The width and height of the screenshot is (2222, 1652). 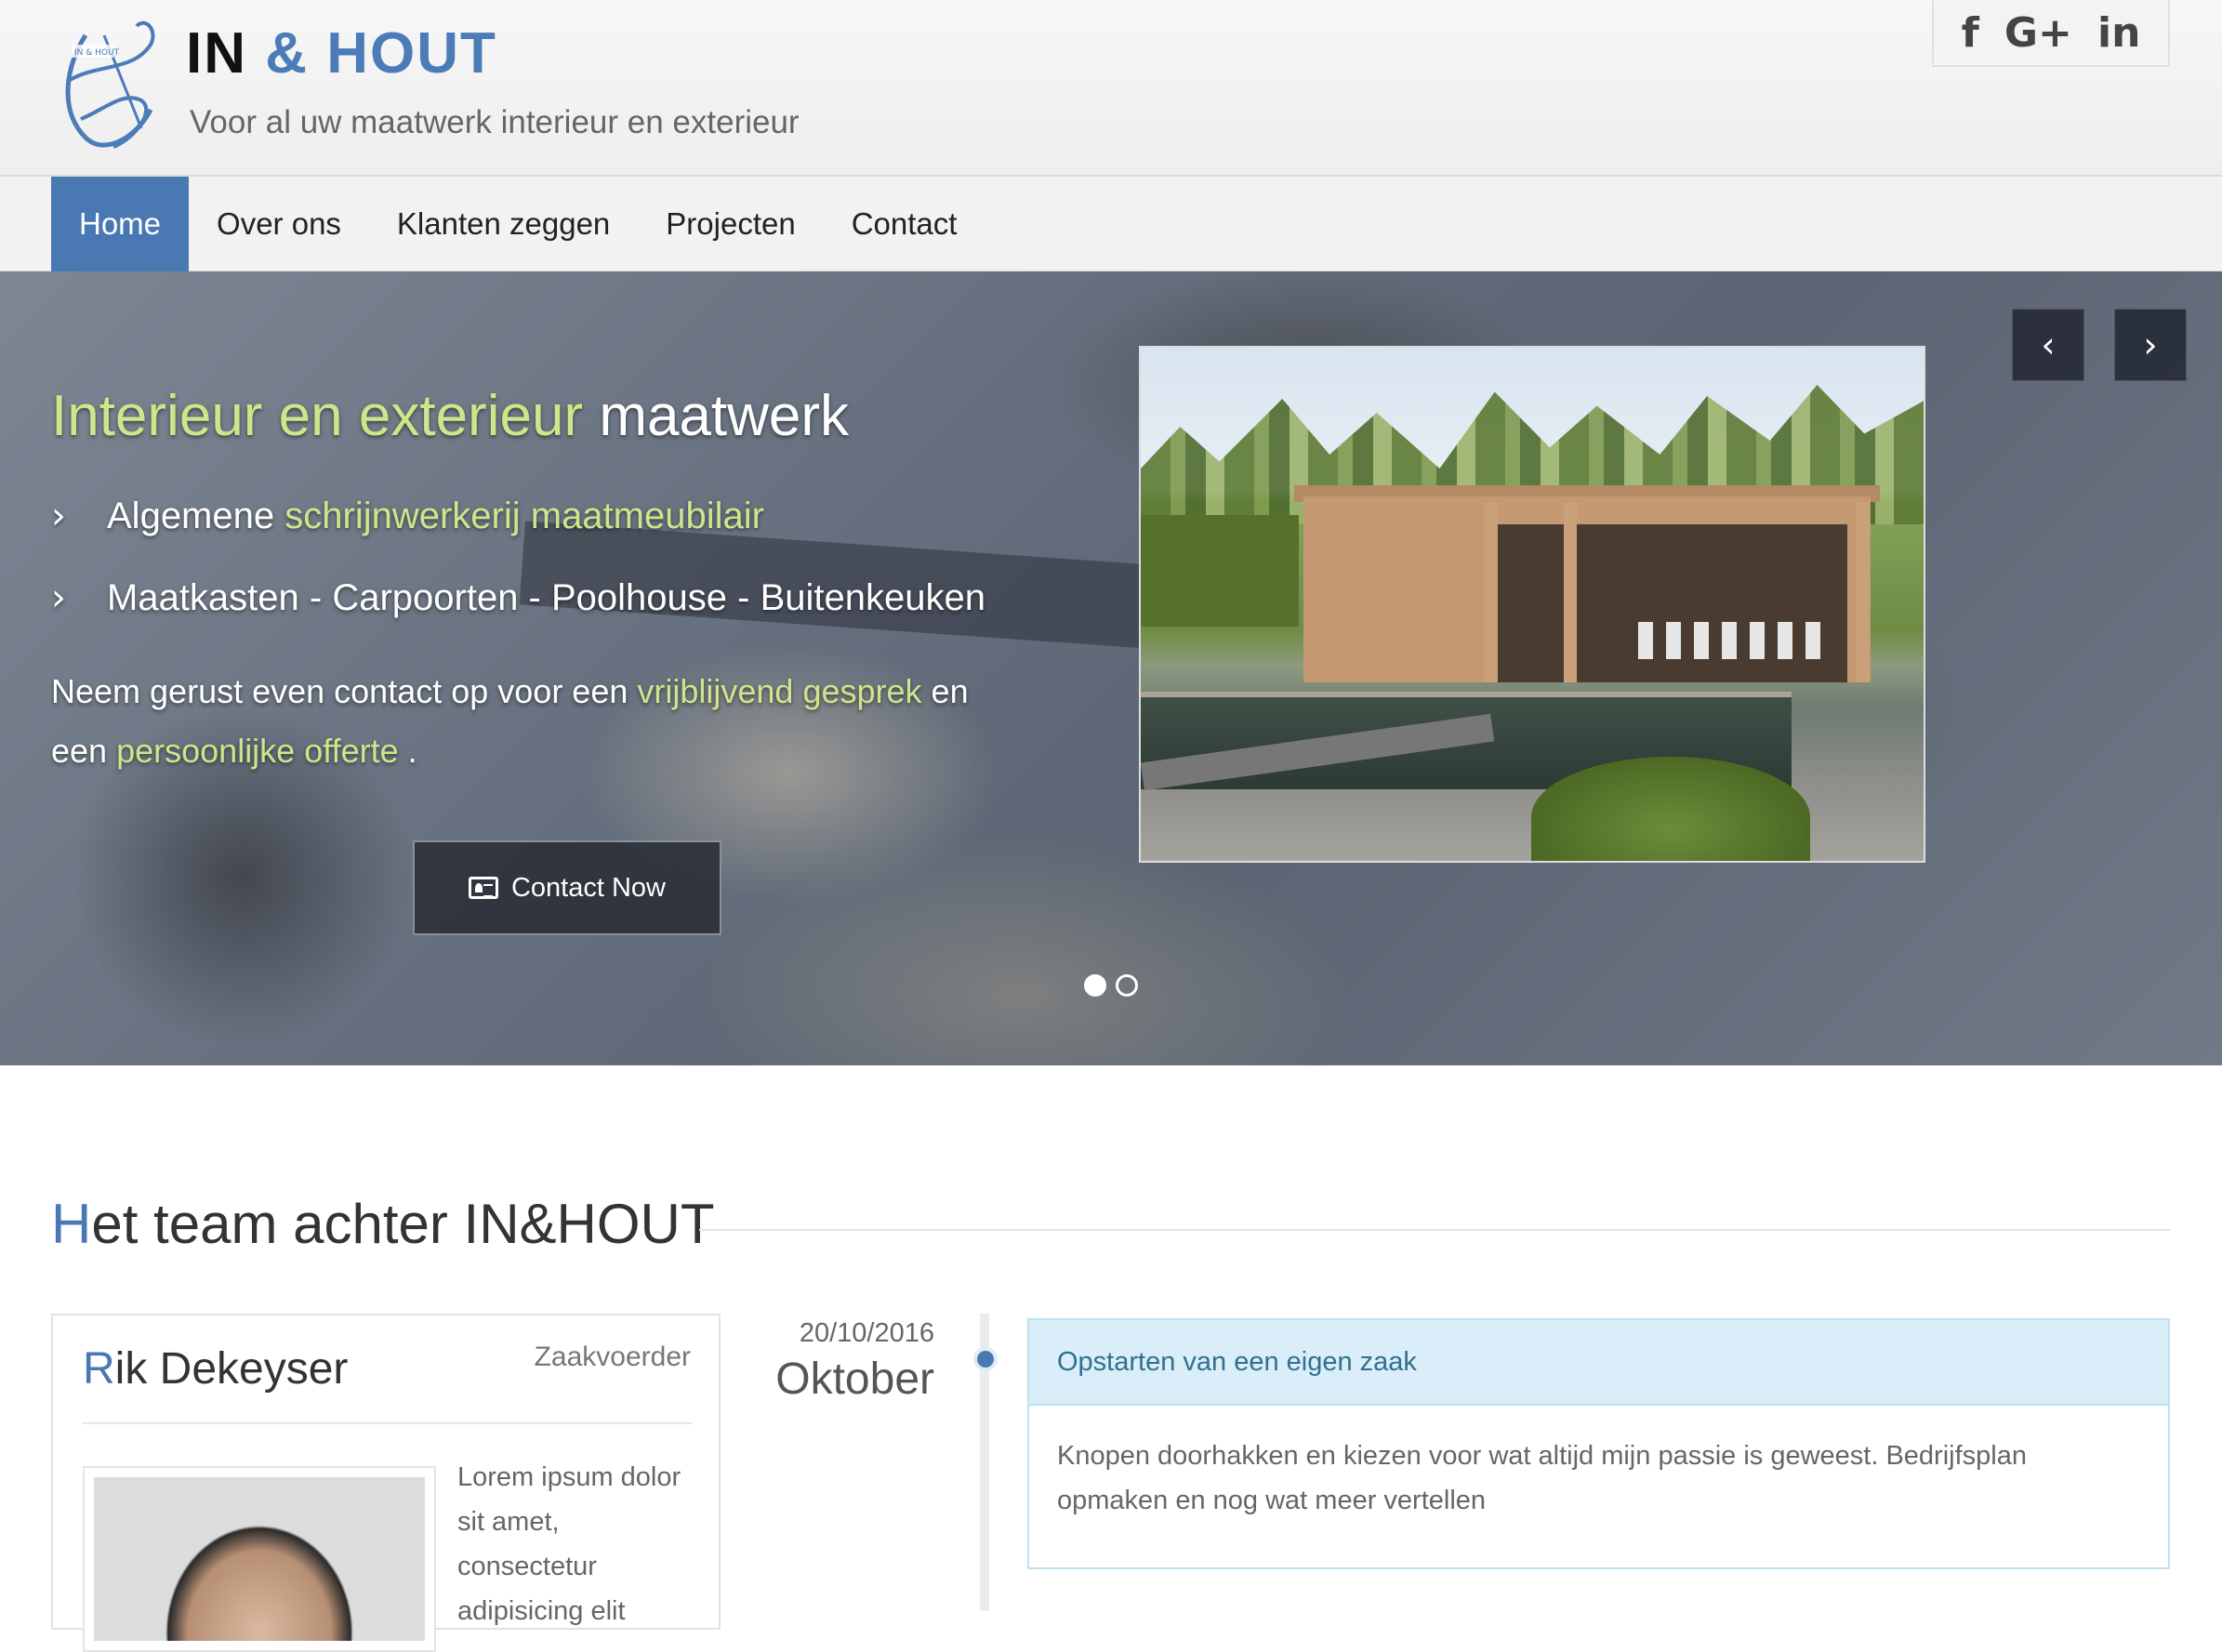 I want to click on timeline-marker, so click(x=985, y=1359).